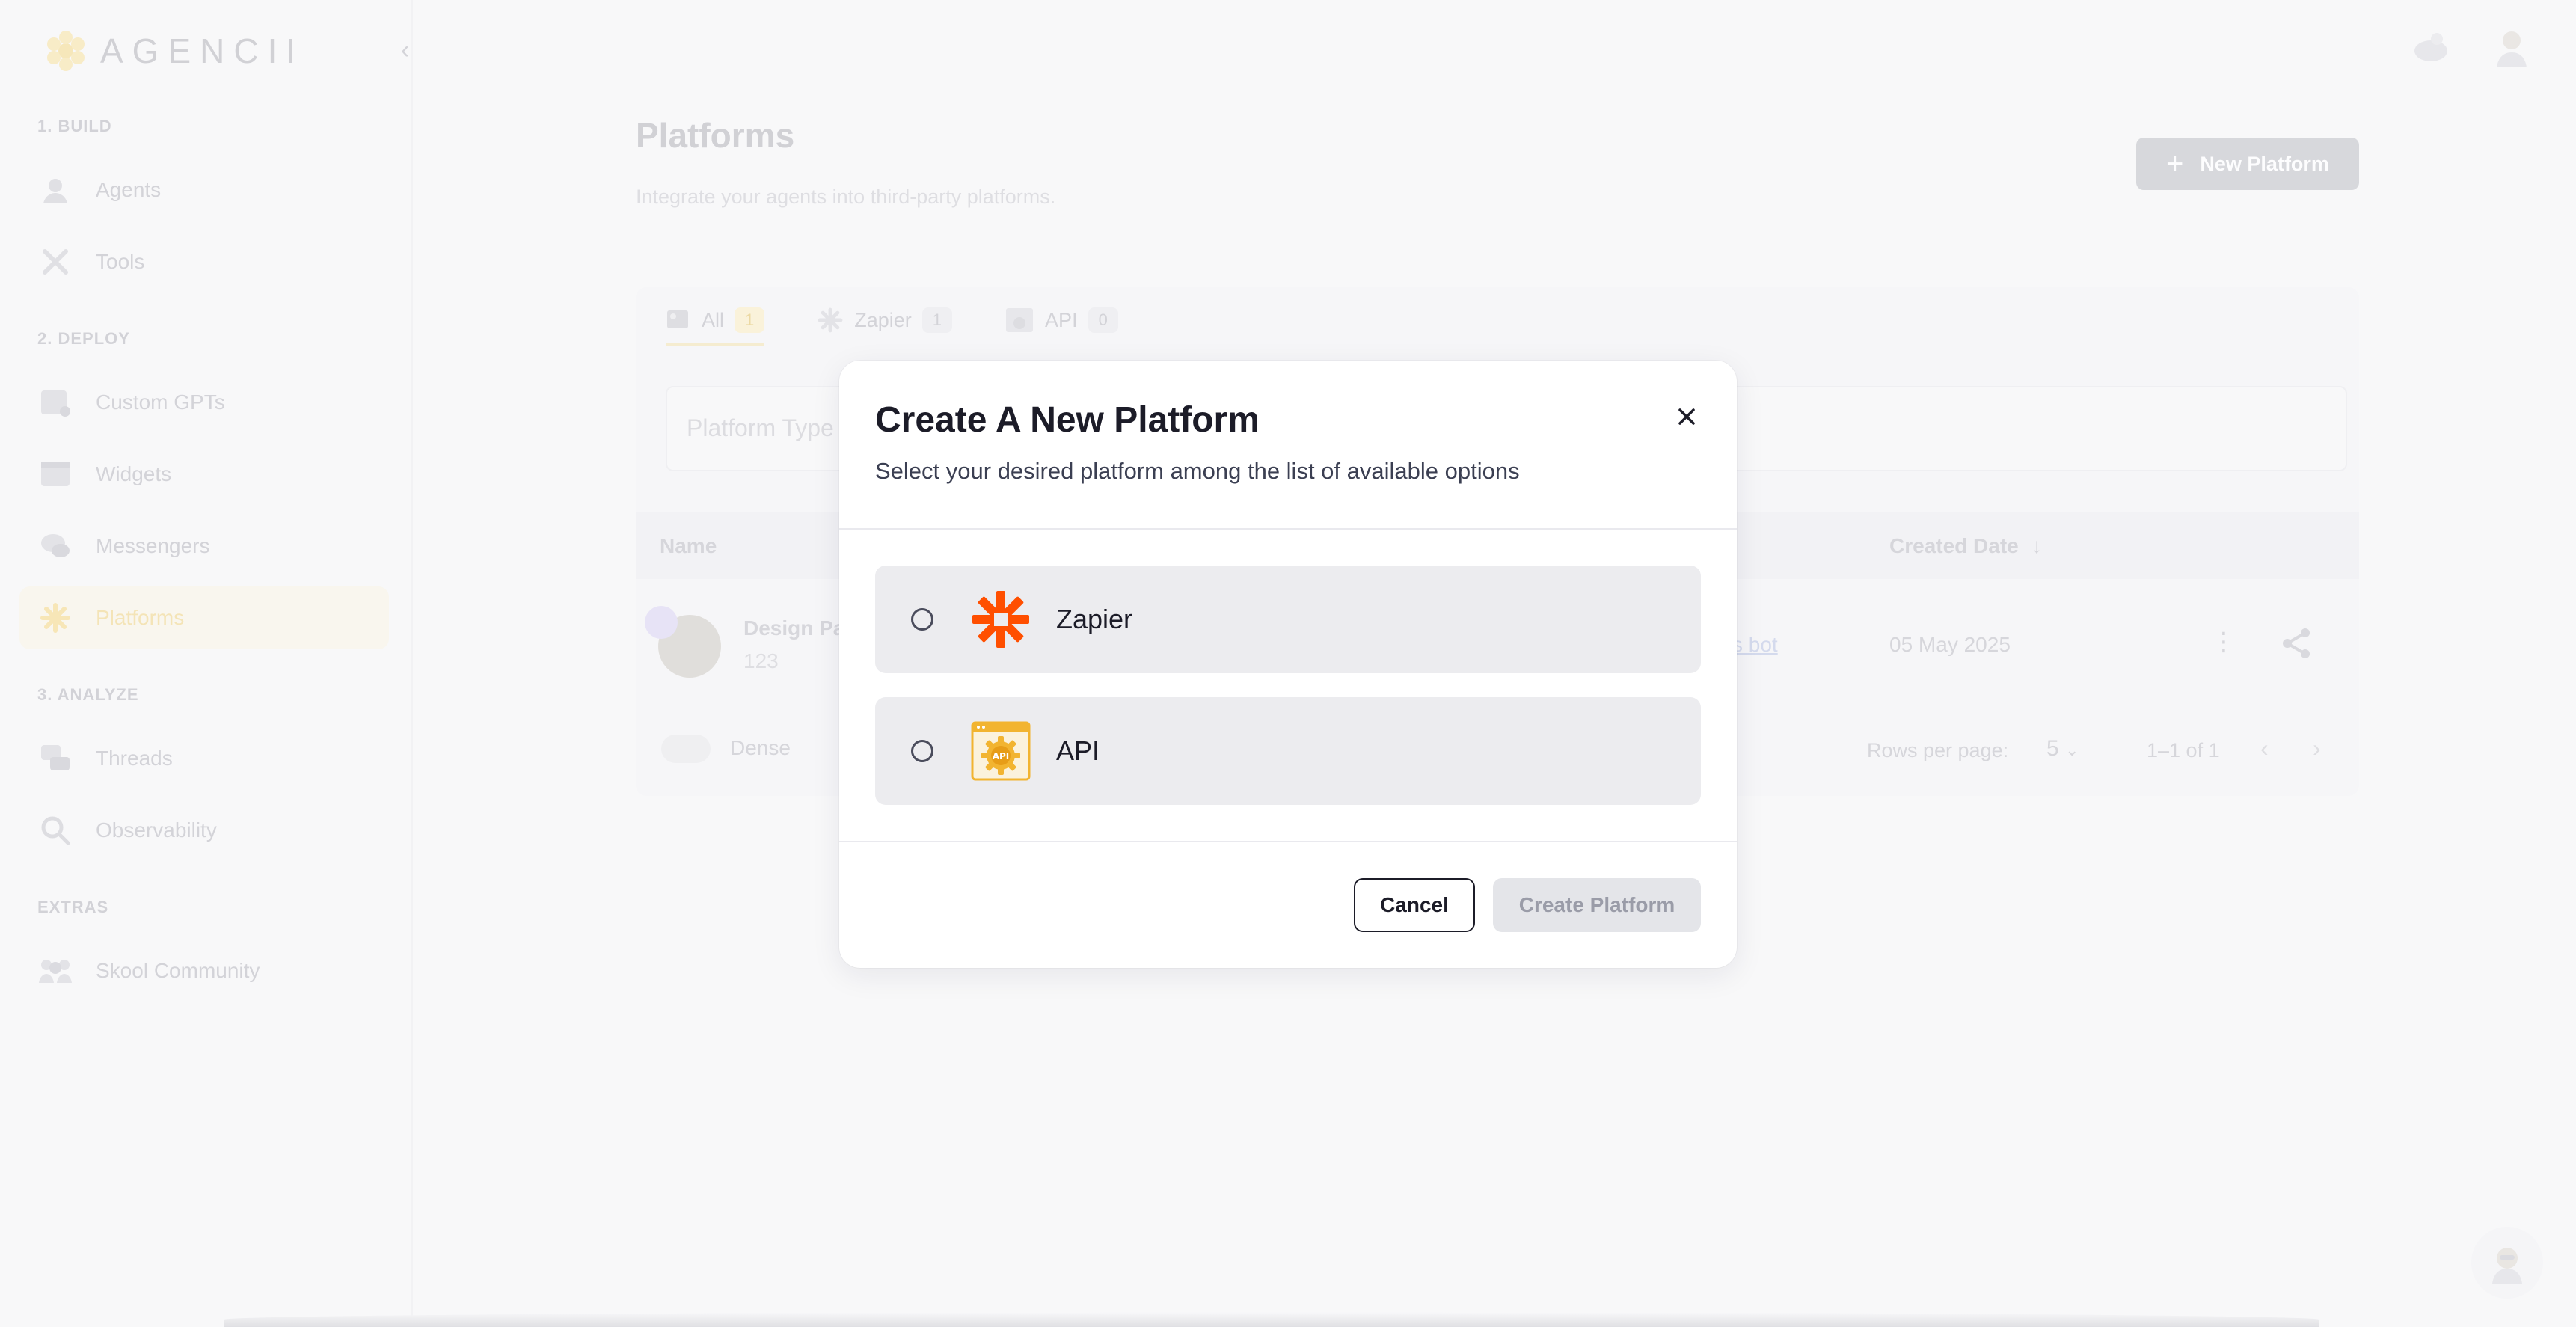 This screenshot has height=1327, width=2576. Describe the element at coordinates (922, 619) in the screenshot. I see `zapier-radio` at that location.